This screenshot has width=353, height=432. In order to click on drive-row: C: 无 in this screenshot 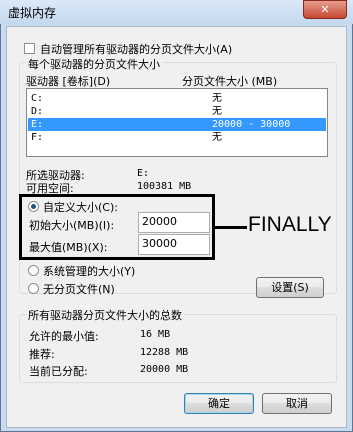, I will do `click(177, 98)`.